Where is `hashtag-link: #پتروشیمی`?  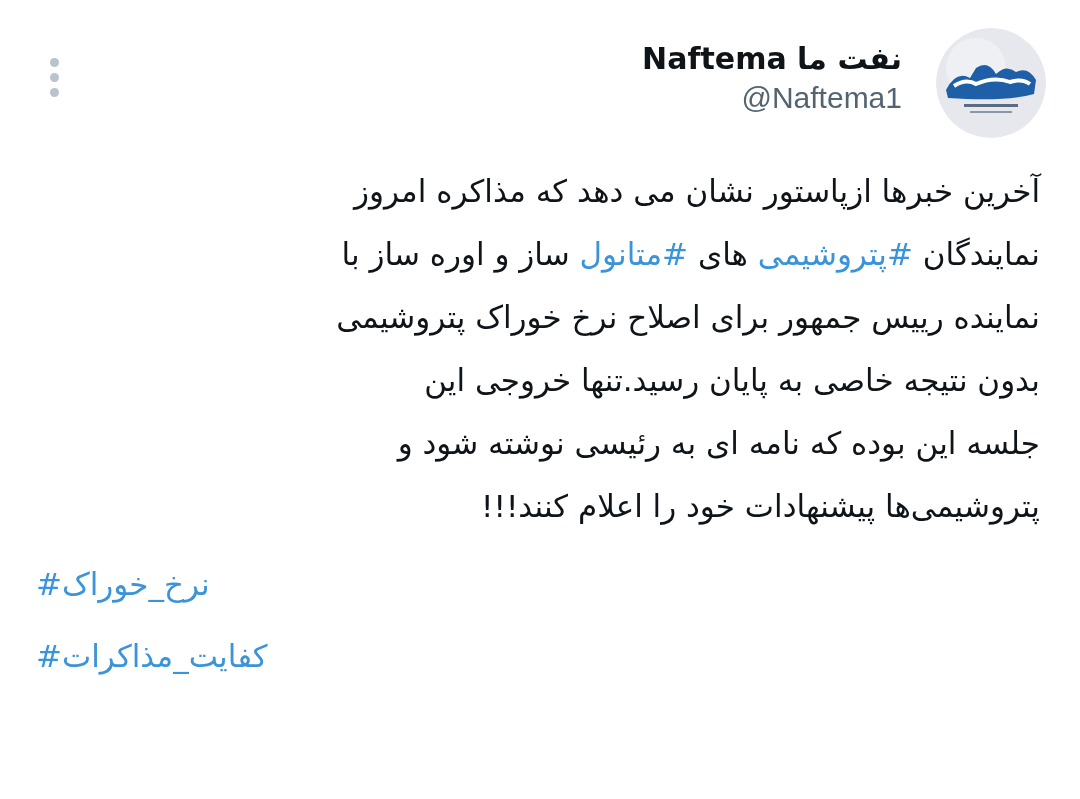
hashtag-link: #پتروشیمی is located at coordinates (835, 254).